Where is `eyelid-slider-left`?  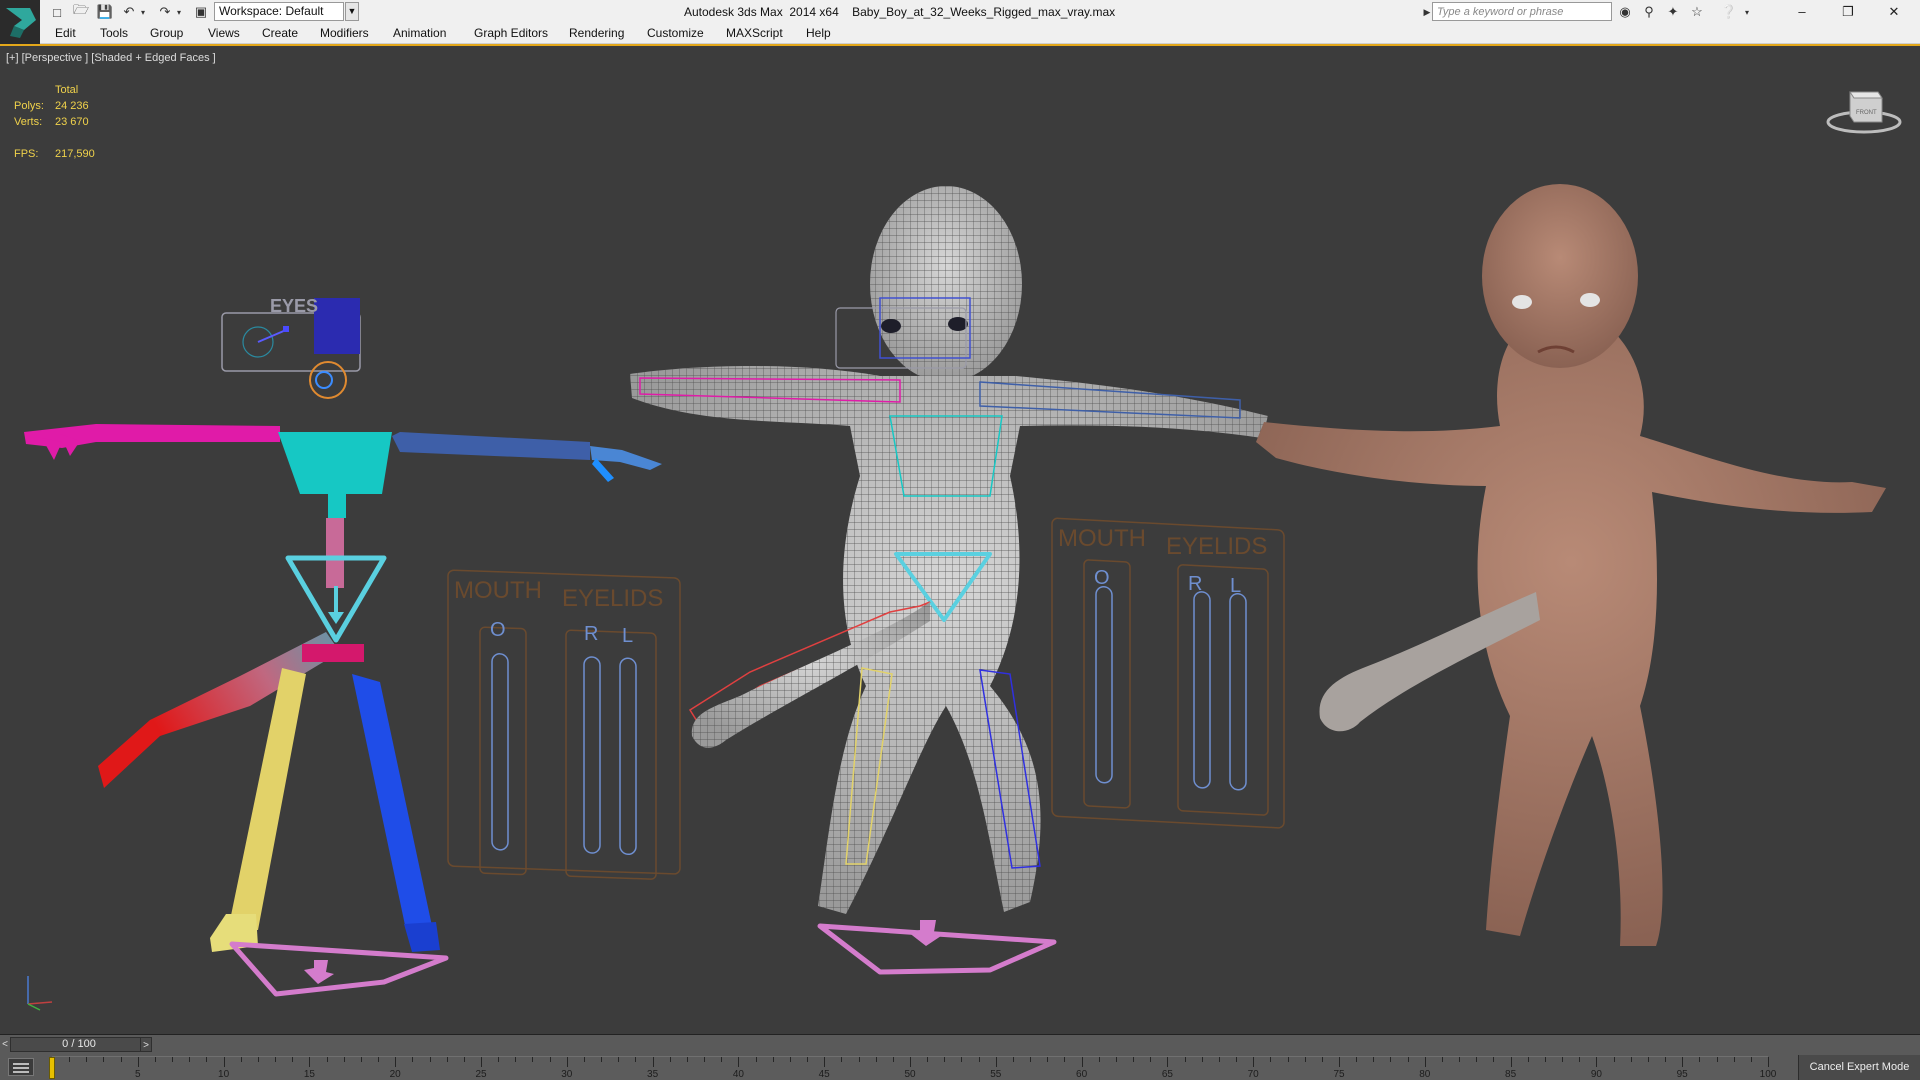
eyelid-slider-left is located at coordinates (628, 756).